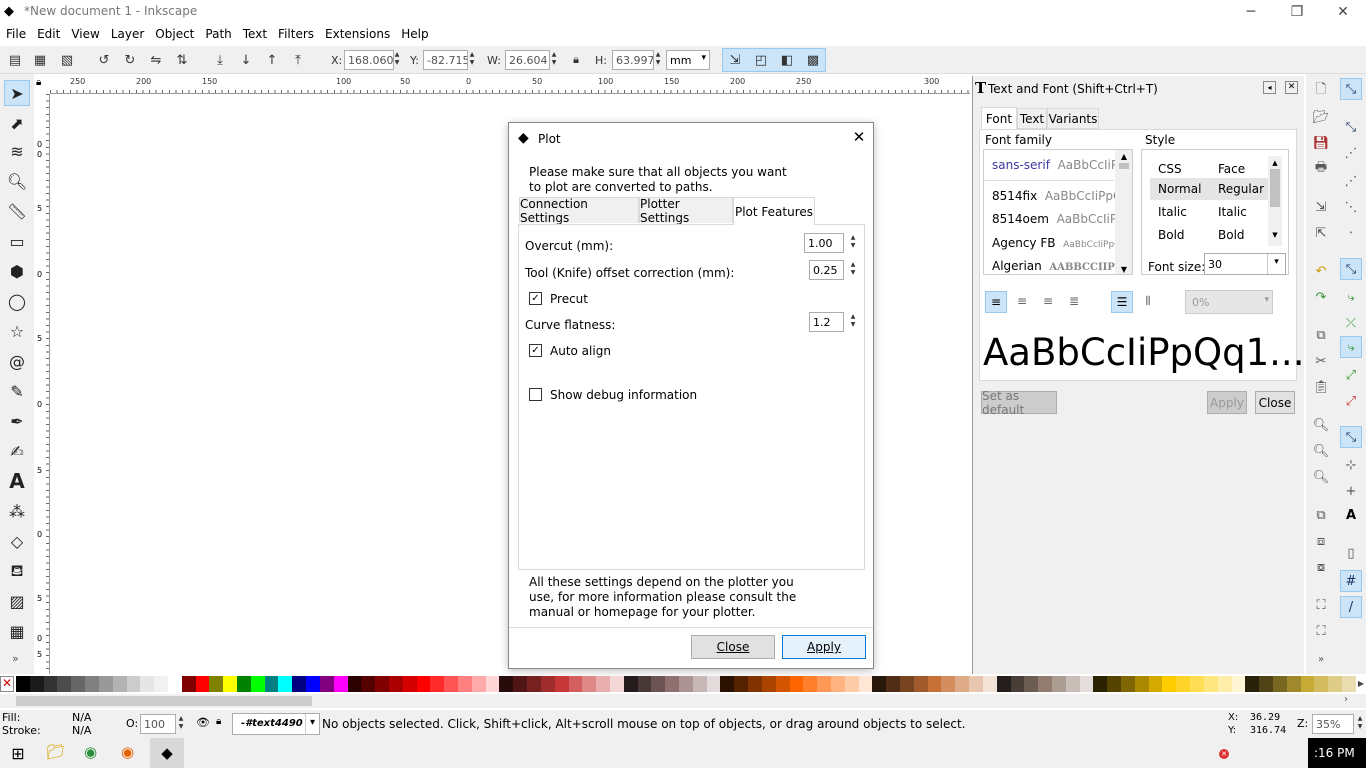  Describe the element at coordinates (761, 60) in the screenshot. I see `scale-corners-icon: ◰` at that location.